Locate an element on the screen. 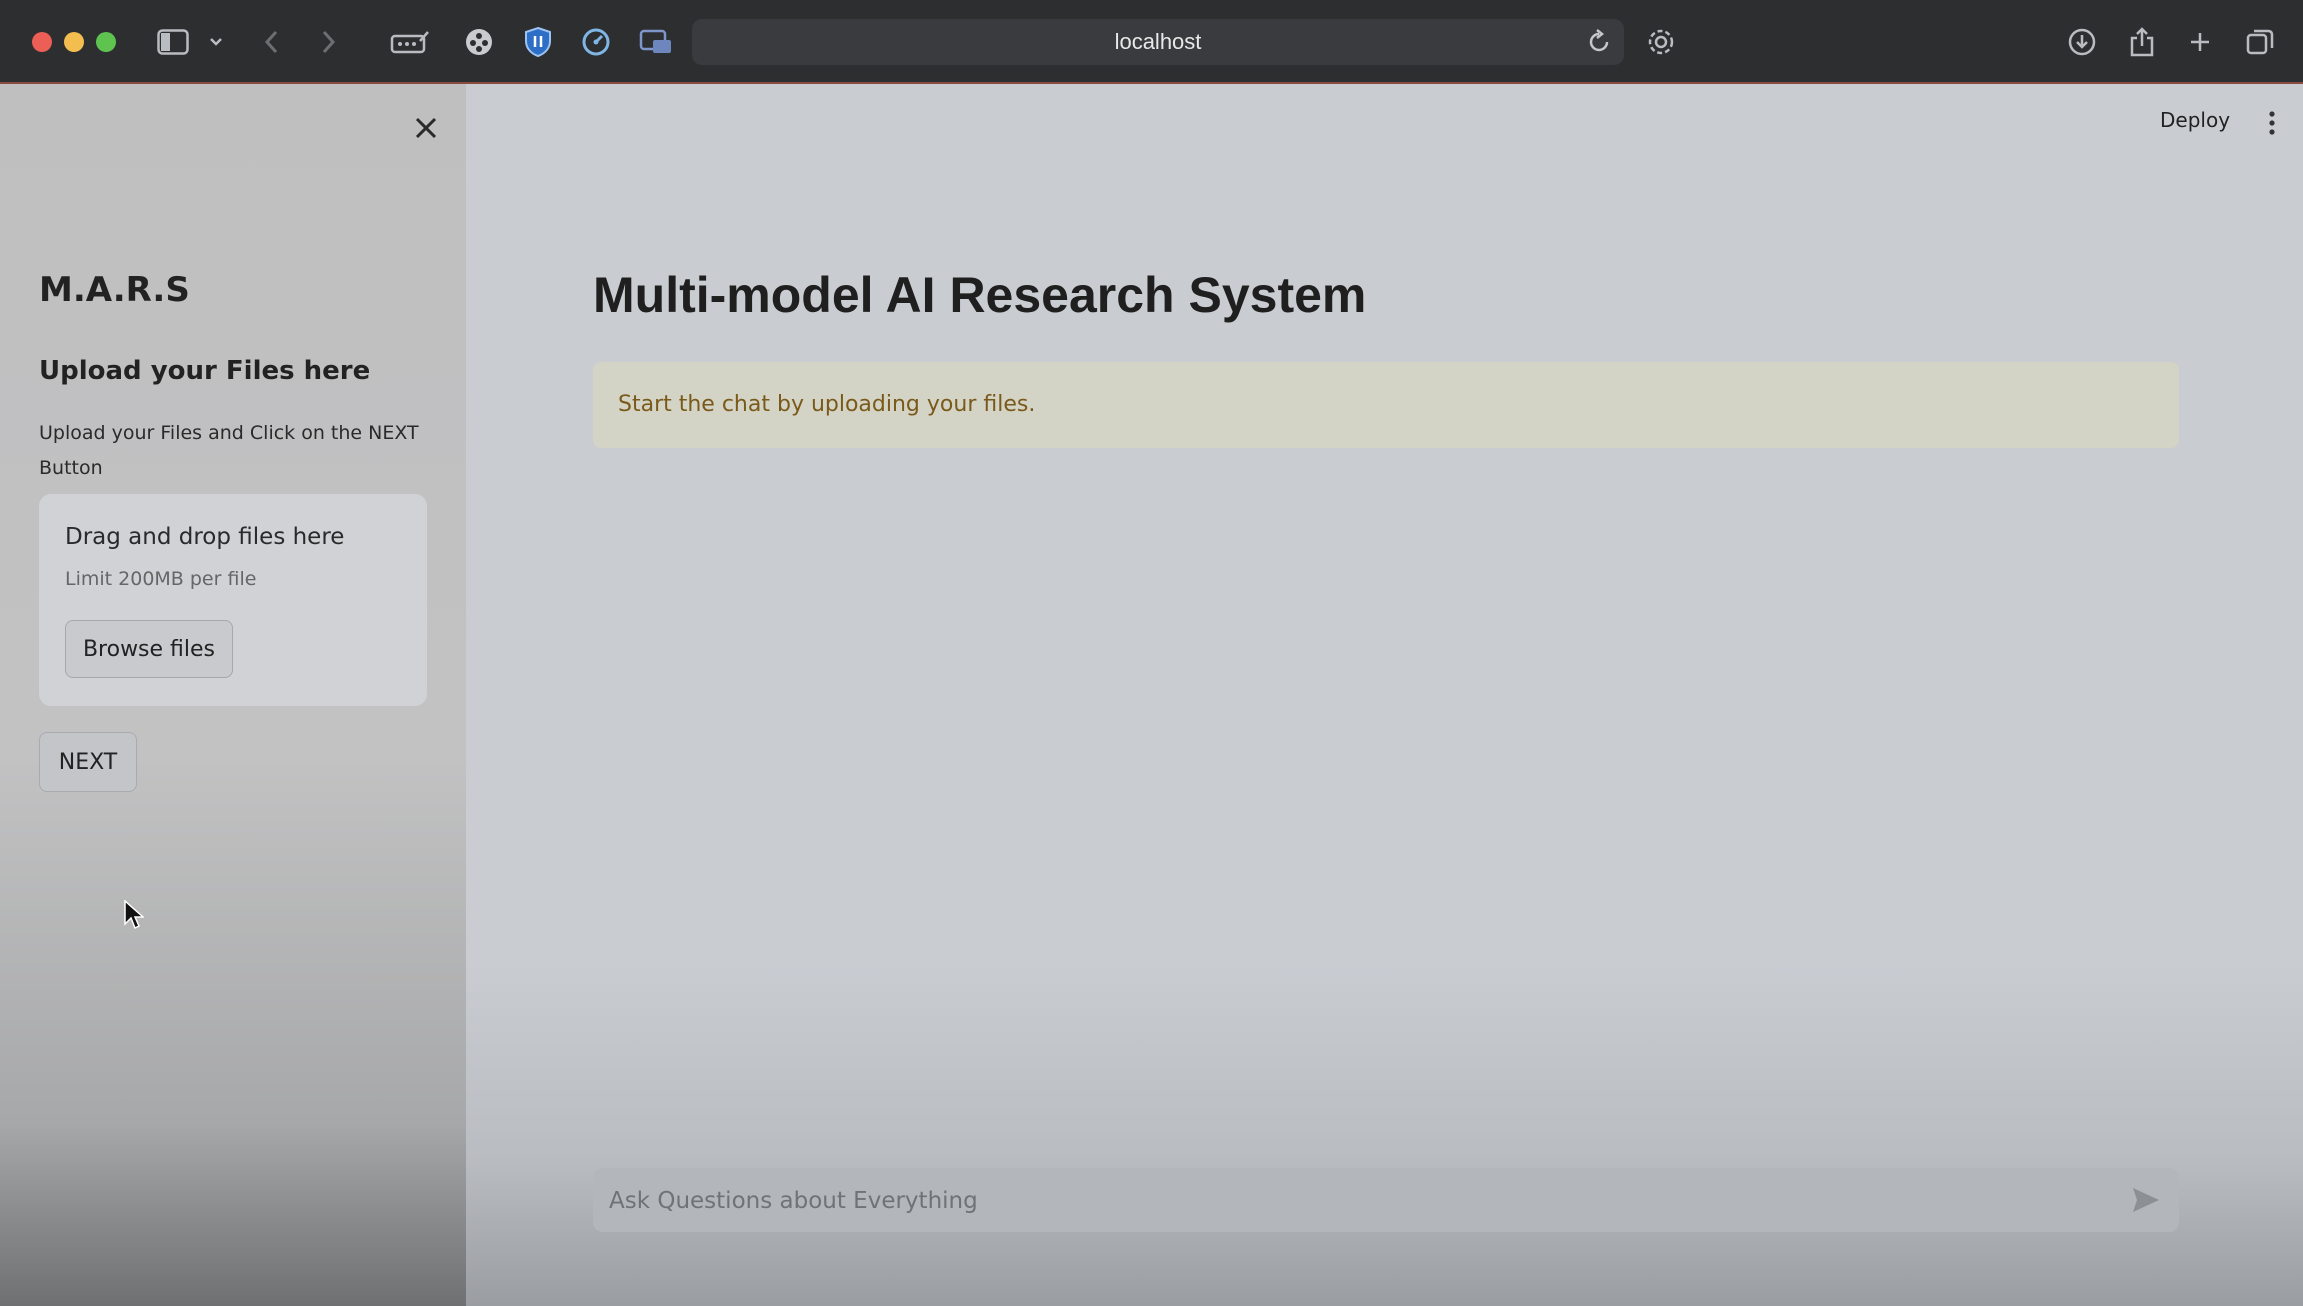 This screenshot has width=2303, height=1306. browser-toolbar: localhost is located at coordinates (1151, 42).